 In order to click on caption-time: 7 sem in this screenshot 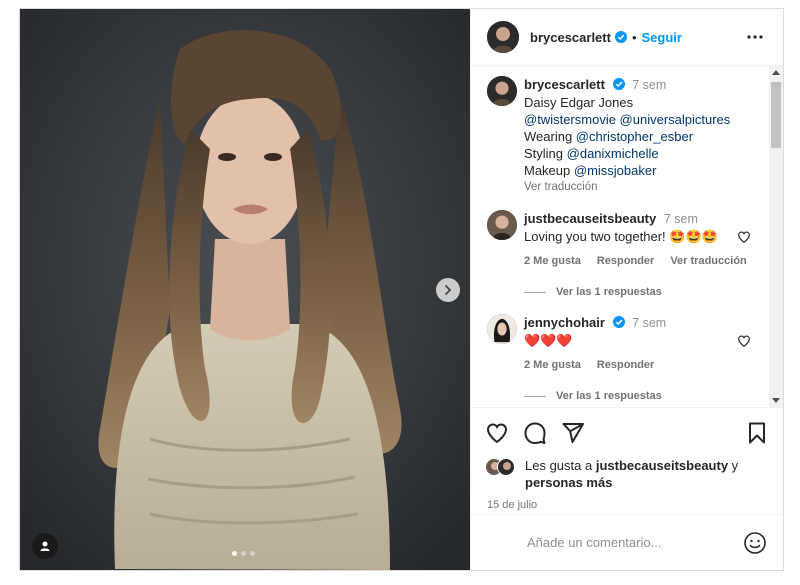, I will do `click(649, 85)`.